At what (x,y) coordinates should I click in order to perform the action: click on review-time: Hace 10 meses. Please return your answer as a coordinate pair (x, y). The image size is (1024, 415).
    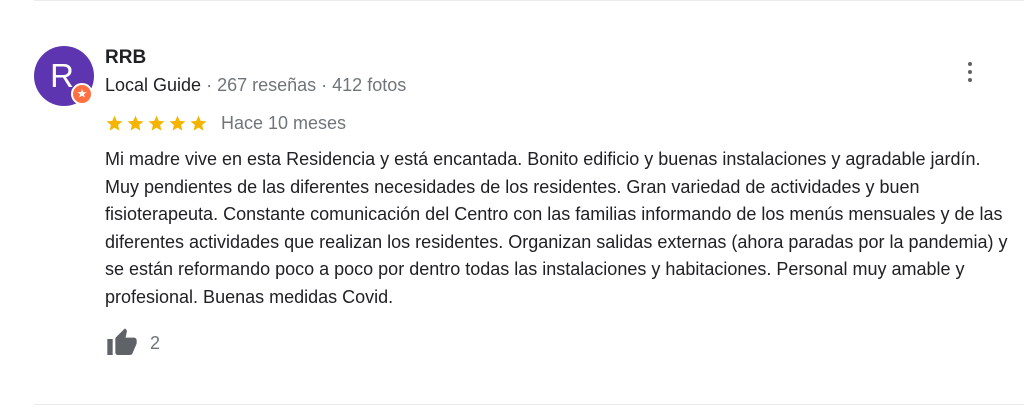
    Looking at the image, I should click on (284, 123).